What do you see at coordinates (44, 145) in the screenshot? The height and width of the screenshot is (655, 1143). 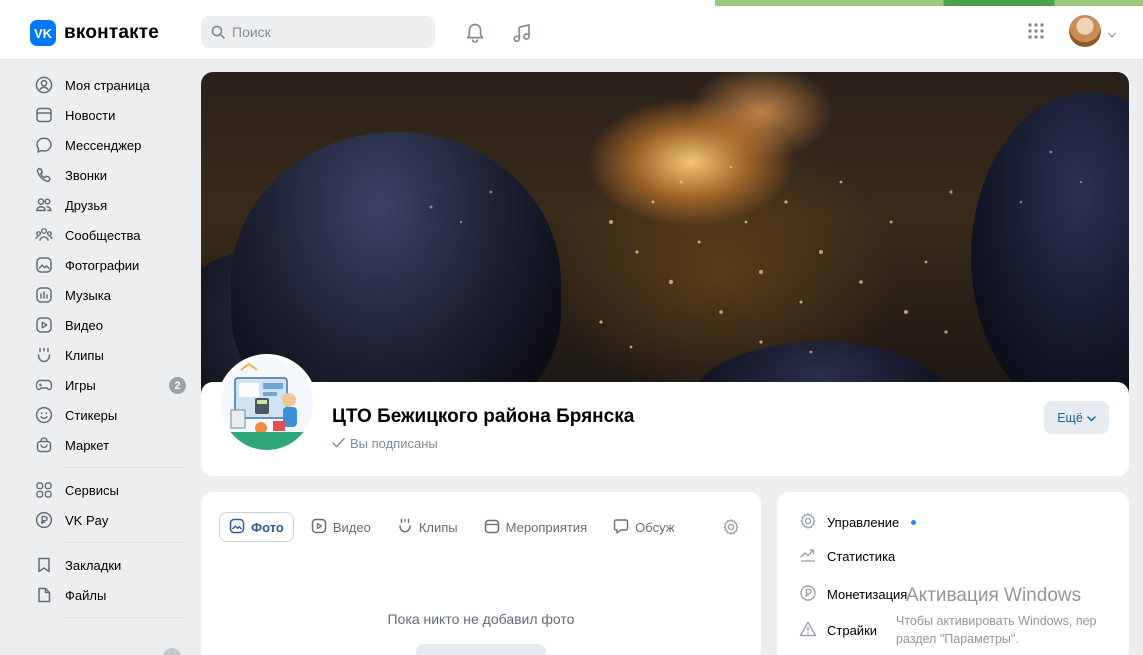 I see `message-icon` at bounding box center [44, 145].